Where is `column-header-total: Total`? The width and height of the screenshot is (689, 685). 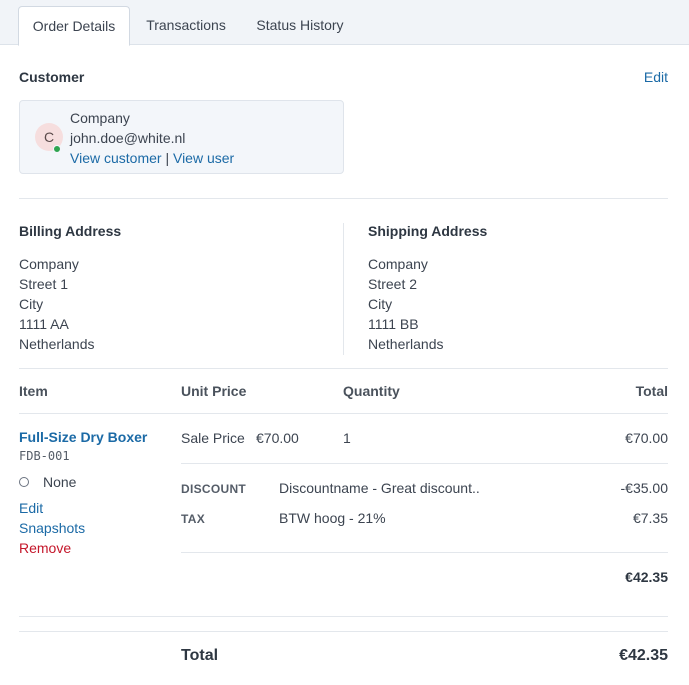
column-header-total: Total is located at coordinates (651, 391).